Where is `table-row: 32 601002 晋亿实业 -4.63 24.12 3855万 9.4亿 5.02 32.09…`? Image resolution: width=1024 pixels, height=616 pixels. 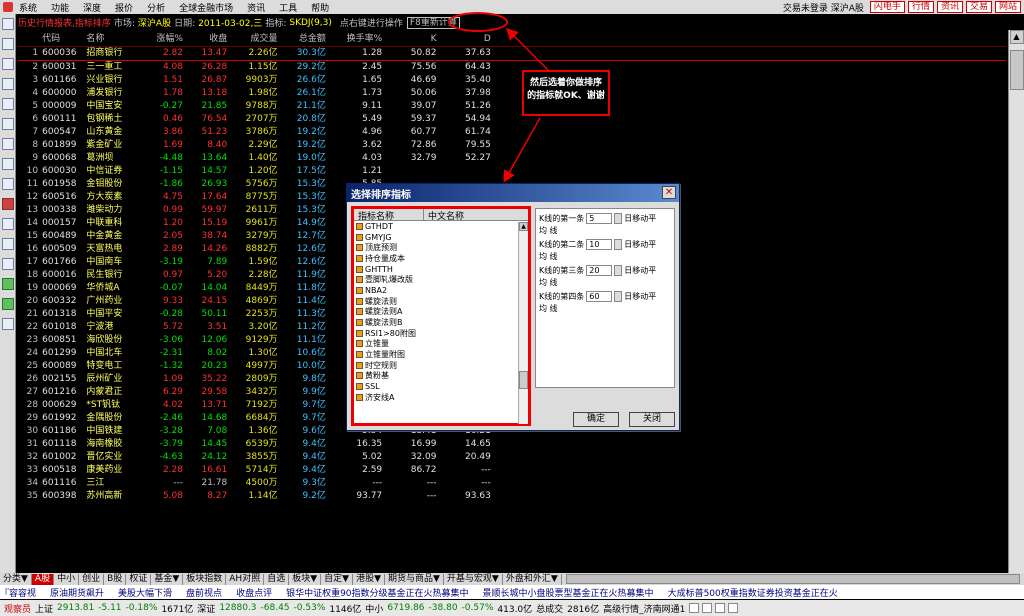
table-row: 32 601002 晋亿实业 -4.63 24.12 3855万 9.4亿 5.02 32.09… is located at coordinates (512, 457).